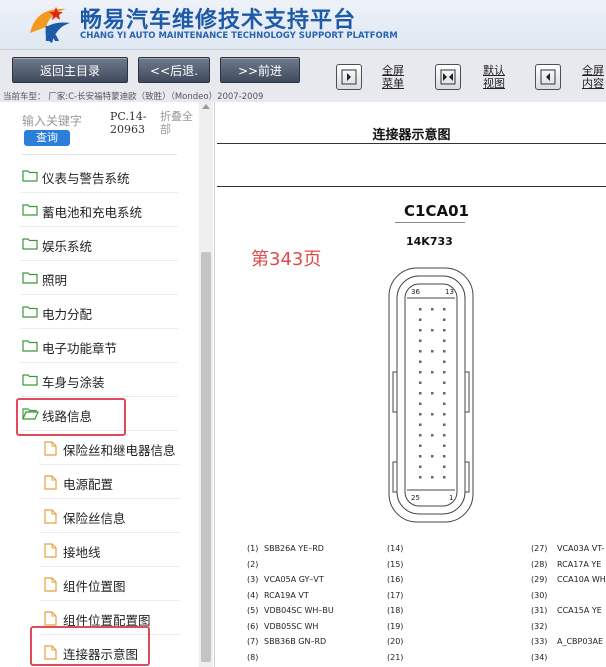 Image resolution: width=606 pixels, height=667 pixels. I want to click on tree-item: 电源配置, so click(110, 482).